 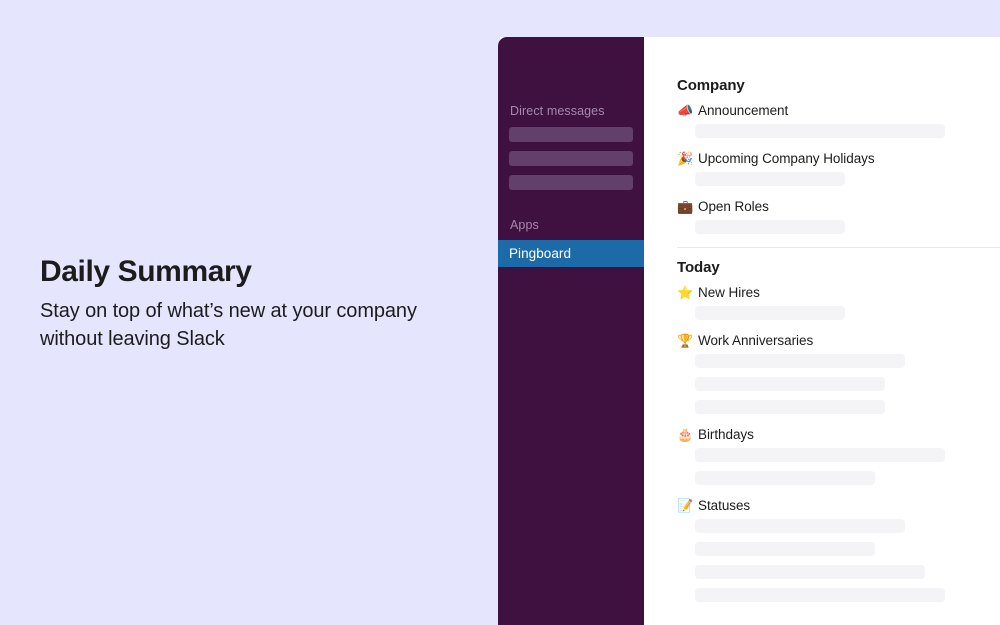 I want to click on summary-item-label: Announcement, so click(x=743, y=110).